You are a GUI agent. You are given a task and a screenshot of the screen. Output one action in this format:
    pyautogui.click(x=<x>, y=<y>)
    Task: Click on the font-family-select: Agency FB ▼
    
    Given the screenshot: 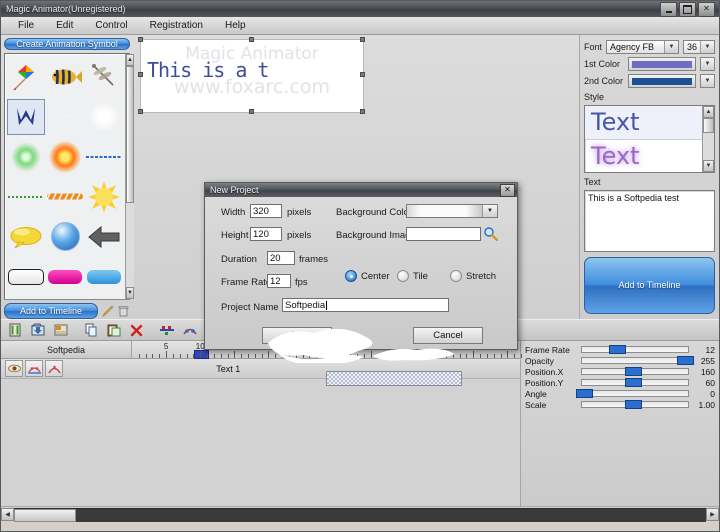 What is the action you would take?
    pyautogui.click(x=642, y=47)
    